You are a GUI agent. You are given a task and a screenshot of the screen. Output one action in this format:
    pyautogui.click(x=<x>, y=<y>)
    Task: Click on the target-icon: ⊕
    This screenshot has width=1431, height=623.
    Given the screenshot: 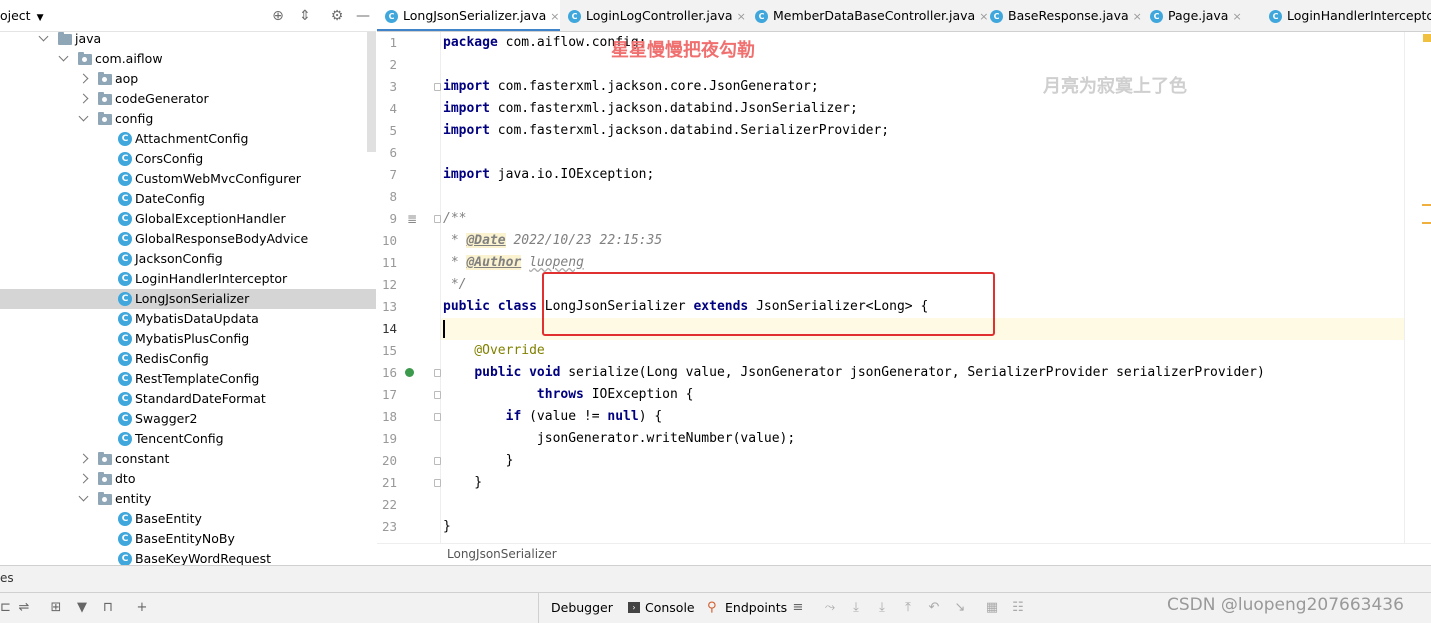 What is the action you would take?
    pyautogui.click(x=278, y=16)
    